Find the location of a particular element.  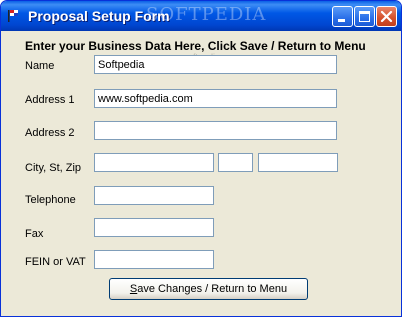

name-label: Name is located at coordinates (40, 66).